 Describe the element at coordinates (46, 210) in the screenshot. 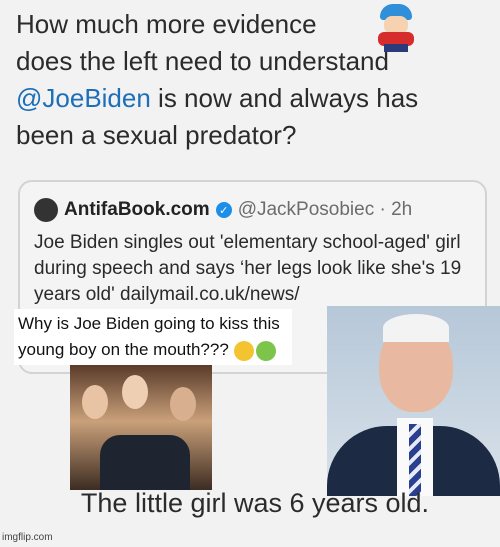

I see `avatar` at that location.